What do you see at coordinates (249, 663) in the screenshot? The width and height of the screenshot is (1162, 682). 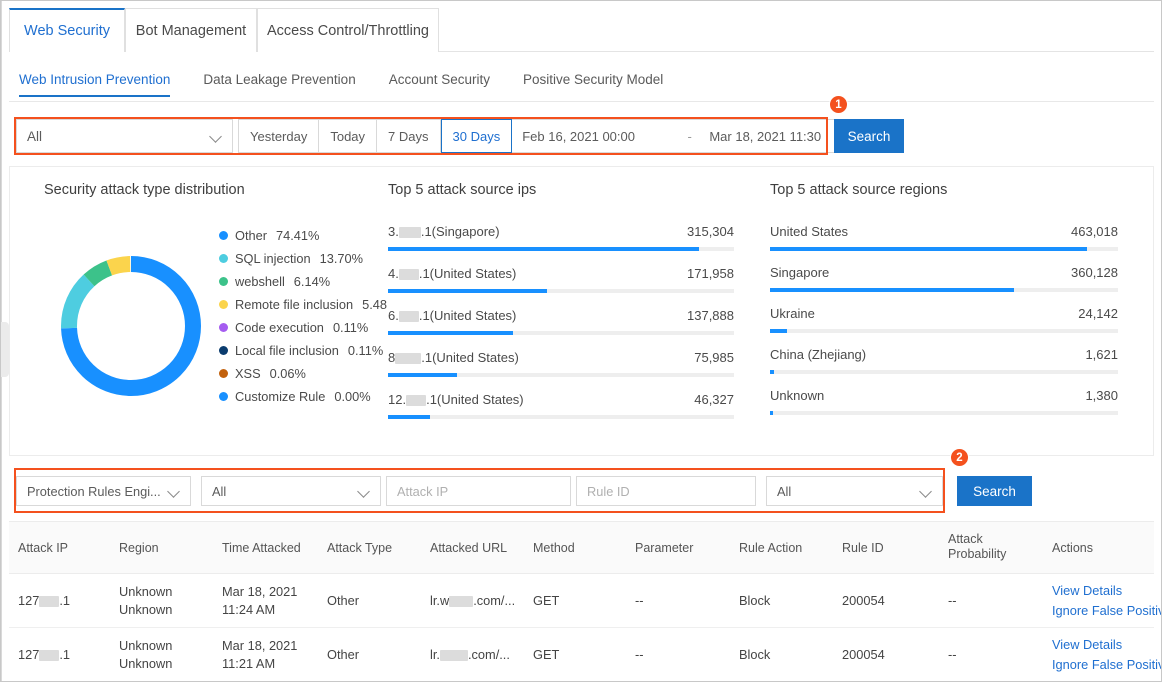 I see `time-line2: 11:21 AM` at bounding box center [249, 663].